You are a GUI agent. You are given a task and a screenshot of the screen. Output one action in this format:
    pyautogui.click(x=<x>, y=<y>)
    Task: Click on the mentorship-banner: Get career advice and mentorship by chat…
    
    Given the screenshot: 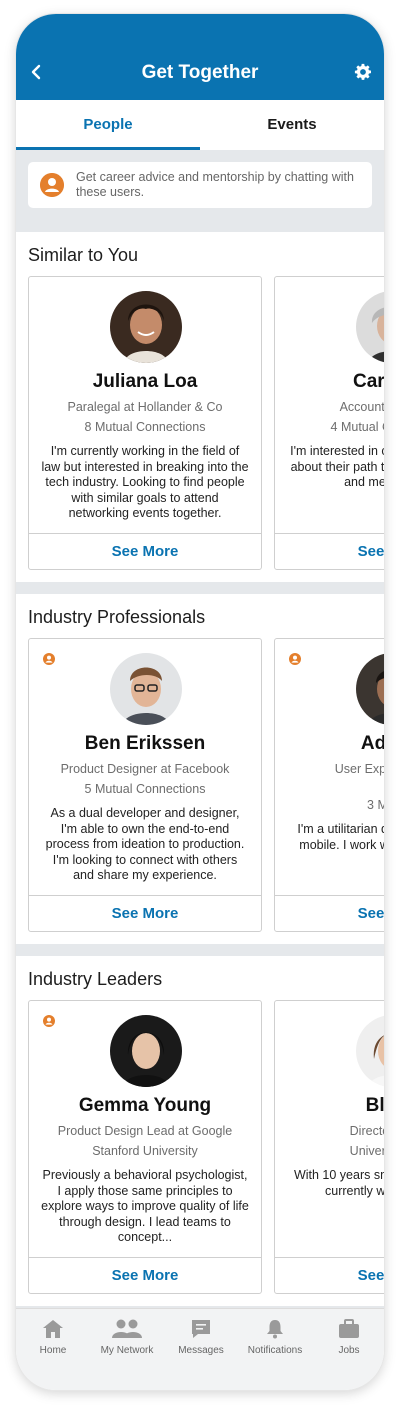 What is the action you would take?
    pyautogui.click(x=200, y=185)
    